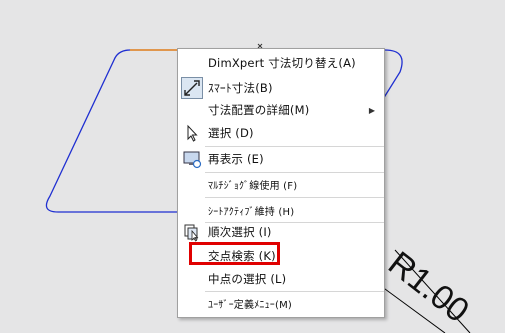  What do you see at coordinates (191, 233) in the screenshot?
I see `select-other-icon` at bounding box center [191, 233].